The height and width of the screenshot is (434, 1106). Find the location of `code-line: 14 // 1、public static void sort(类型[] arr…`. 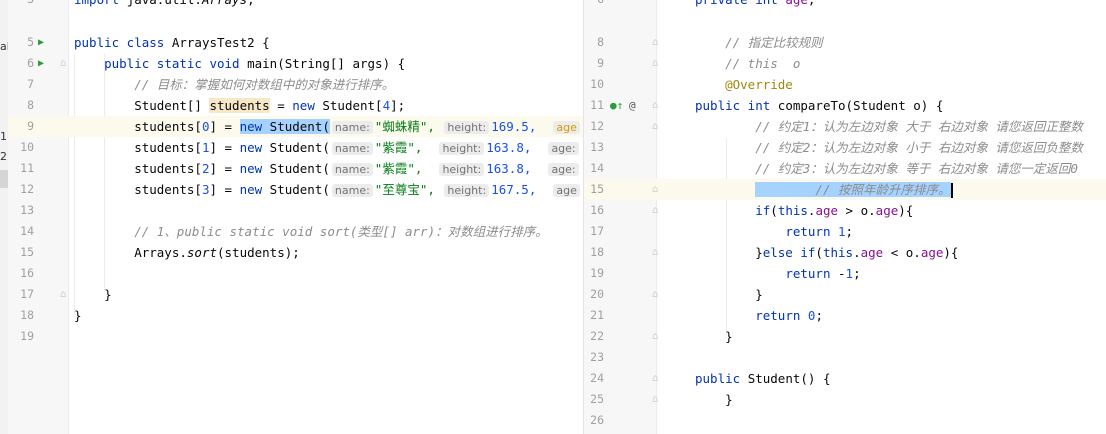

code-line: 14 // 1、public static void sort(类型[] arr… is located at coordinates (295, 231).